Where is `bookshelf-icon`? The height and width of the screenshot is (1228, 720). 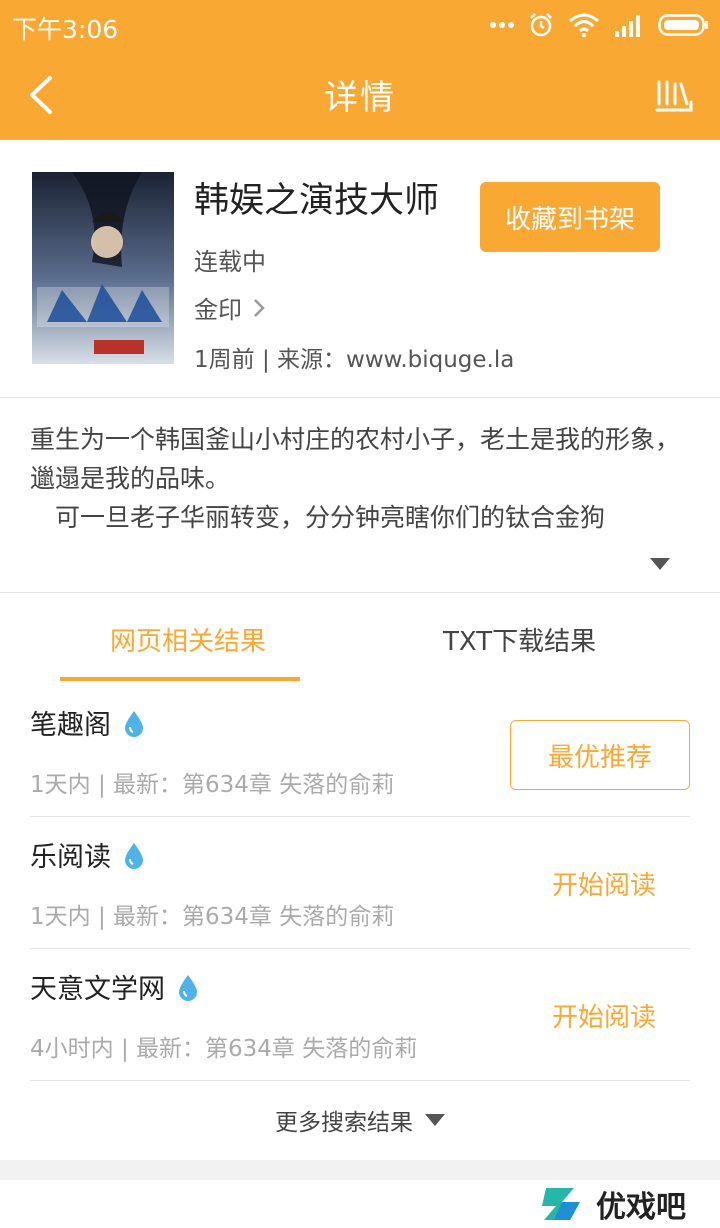
bookshelf-icon is located at coordinates (674, 96).